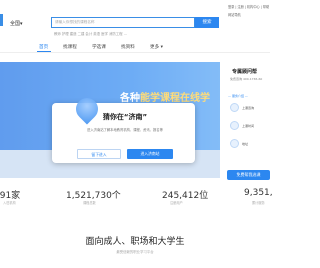 The height and width of the screenshot is (268, 320). What do you see at coordinates (207, 22) in the screenshot?
I see `search-button: 搜索` at bounding box center [207, 22].